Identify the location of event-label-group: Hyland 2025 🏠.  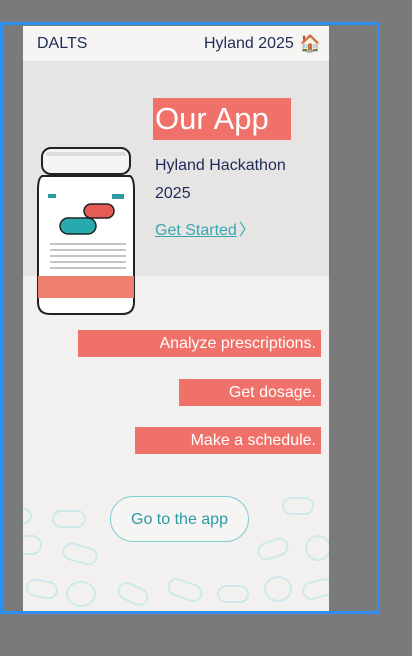
(262, 44).